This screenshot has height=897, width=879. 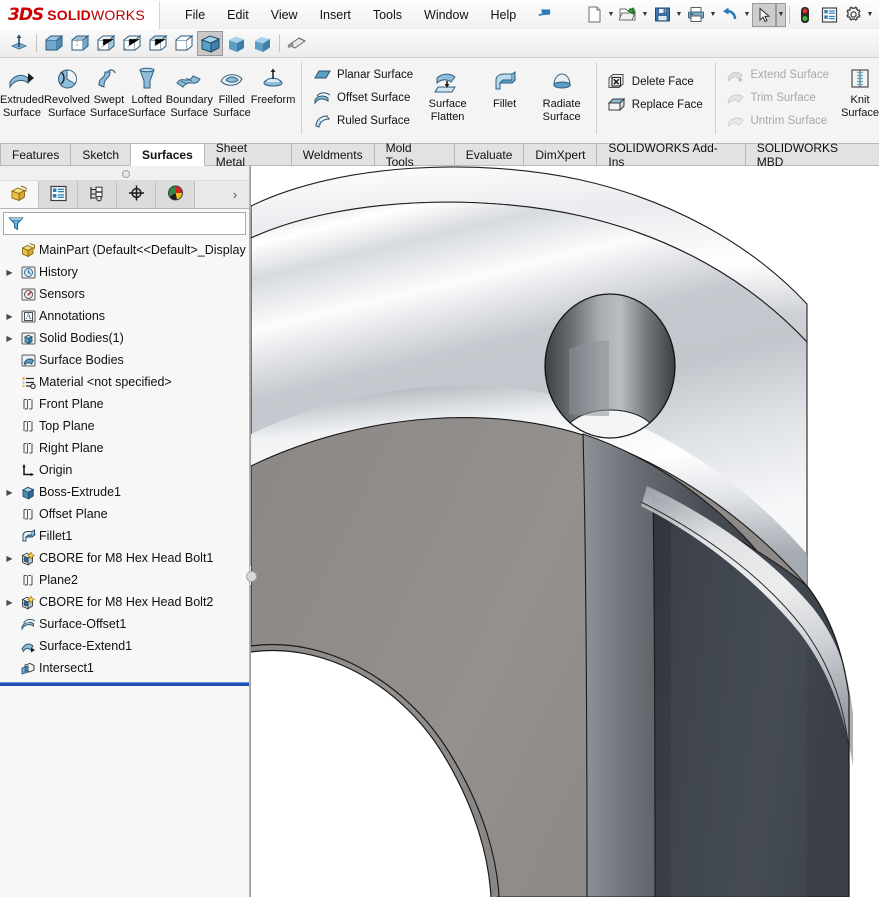 What do you see at coordinates (195, 15) in the screenshot?
I see `menu-file: File` at bounding box center [195, 15].